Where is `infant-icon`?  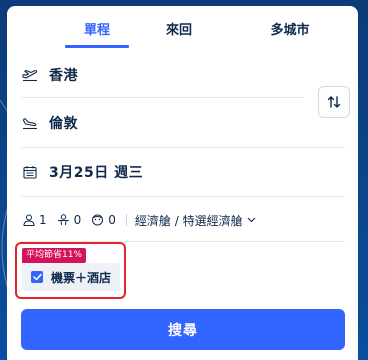 infant-icon is located at coordinates (98, 220).